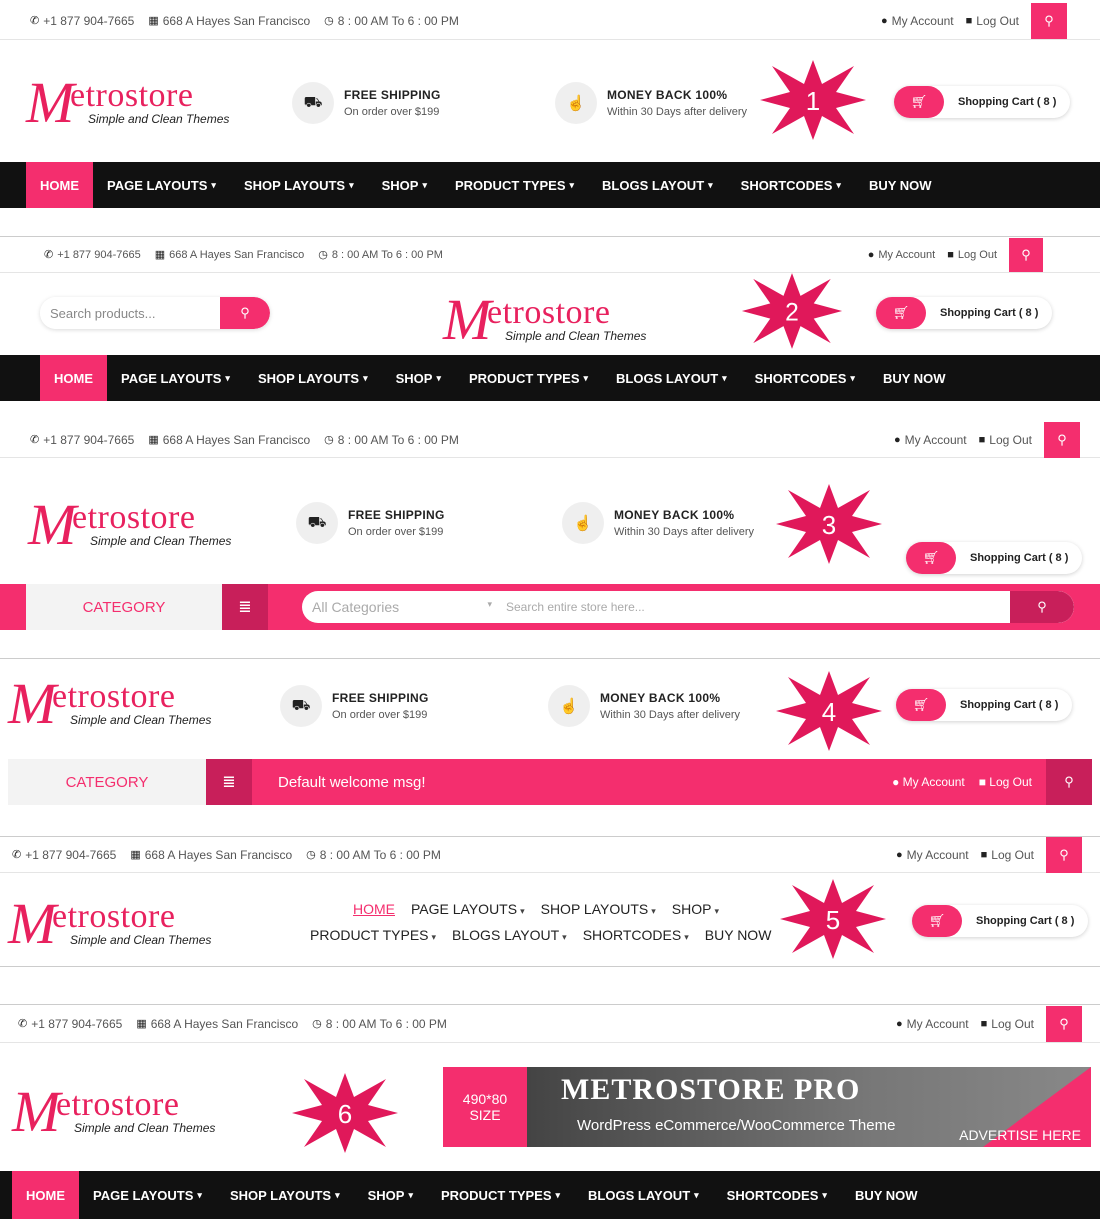 The image size is (1100, 1219). Describe the element at coordinates (245, 313) in the screenshot. I see `search-submit-button: ⚲` at that location.